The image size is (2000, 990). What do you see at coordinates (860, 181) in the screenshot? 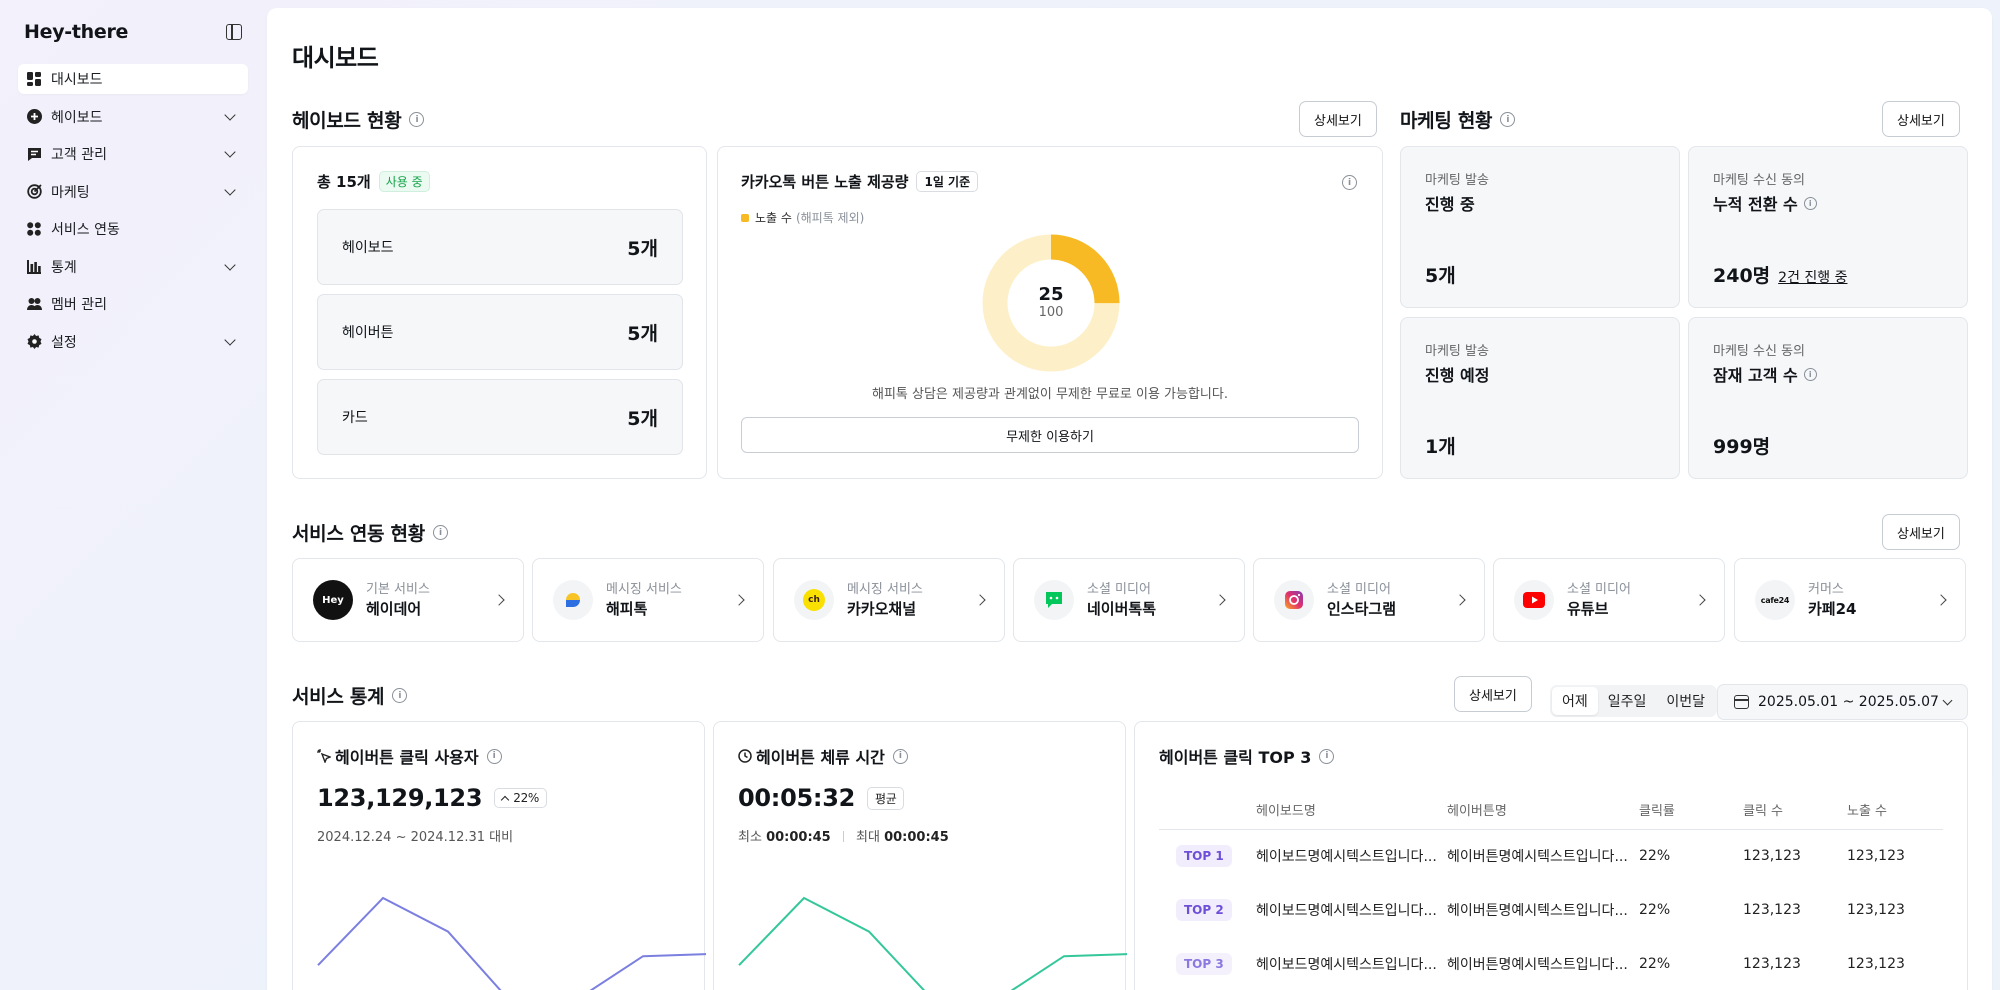
I see `kakao-card-title: 카카오톡 버튼 노출 제공량 1일 기준` at bounding box center [860, 181].